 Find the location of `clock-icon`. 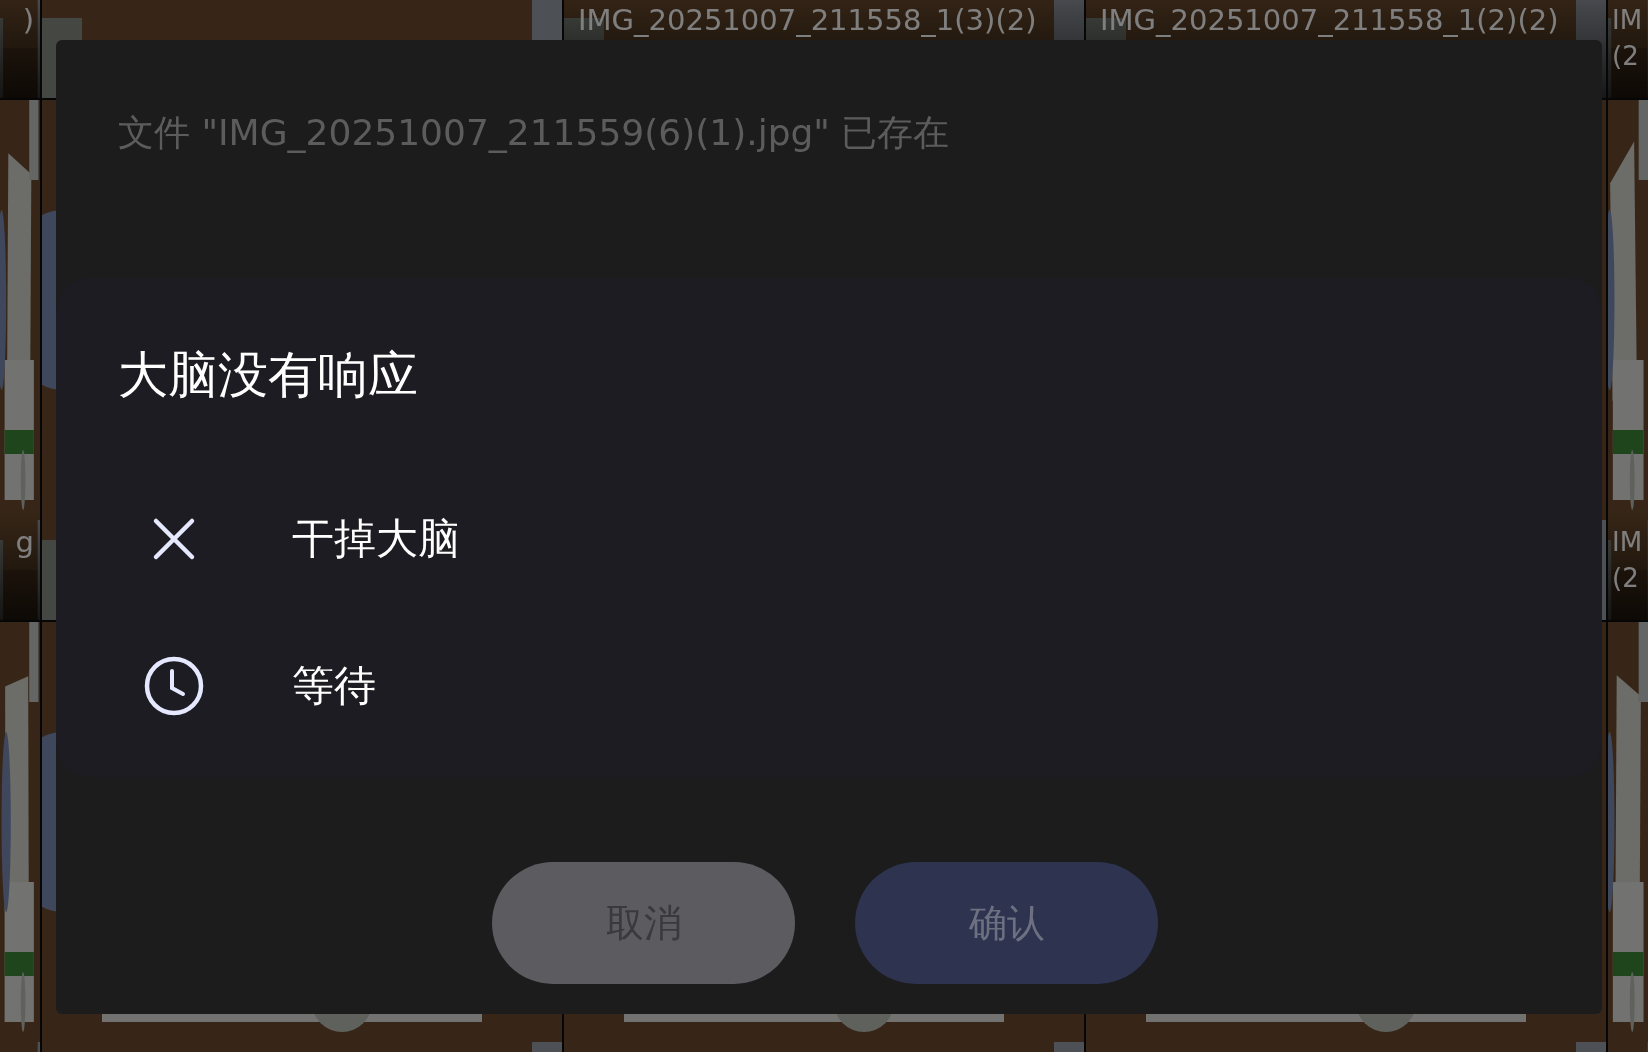

clock-icon is located at coordinates (174, 685).